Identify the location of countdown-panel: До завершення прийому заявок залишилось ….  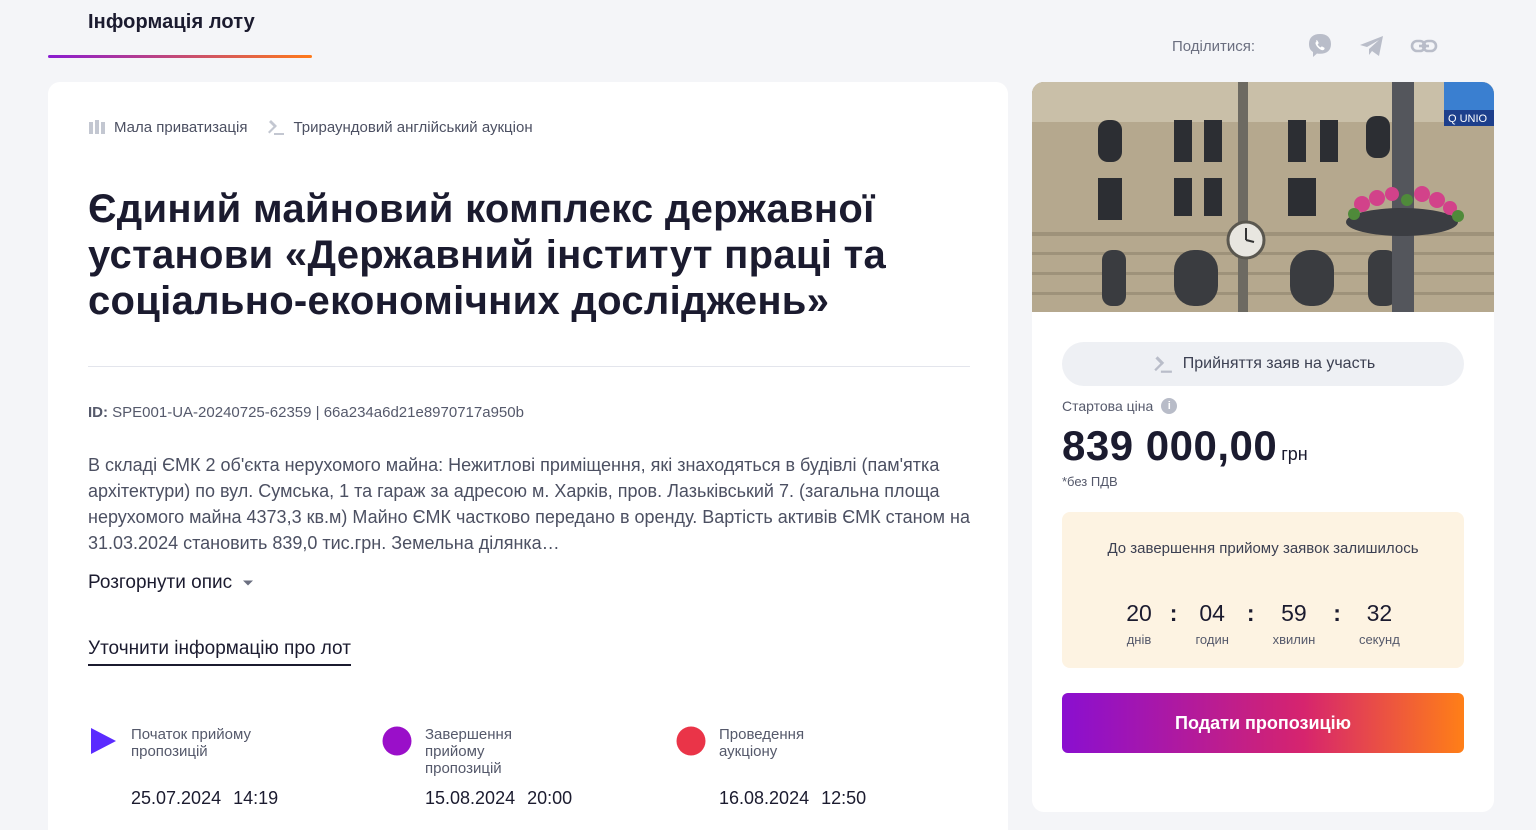
(1263, 590).